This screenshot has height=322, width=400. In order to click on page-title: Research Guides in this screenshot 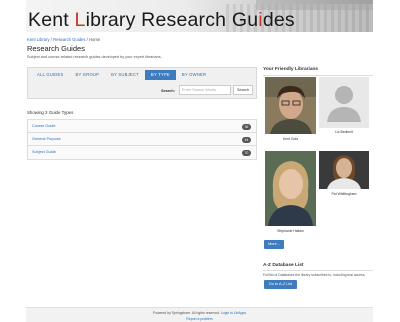, I will do `click(56, 48)`.